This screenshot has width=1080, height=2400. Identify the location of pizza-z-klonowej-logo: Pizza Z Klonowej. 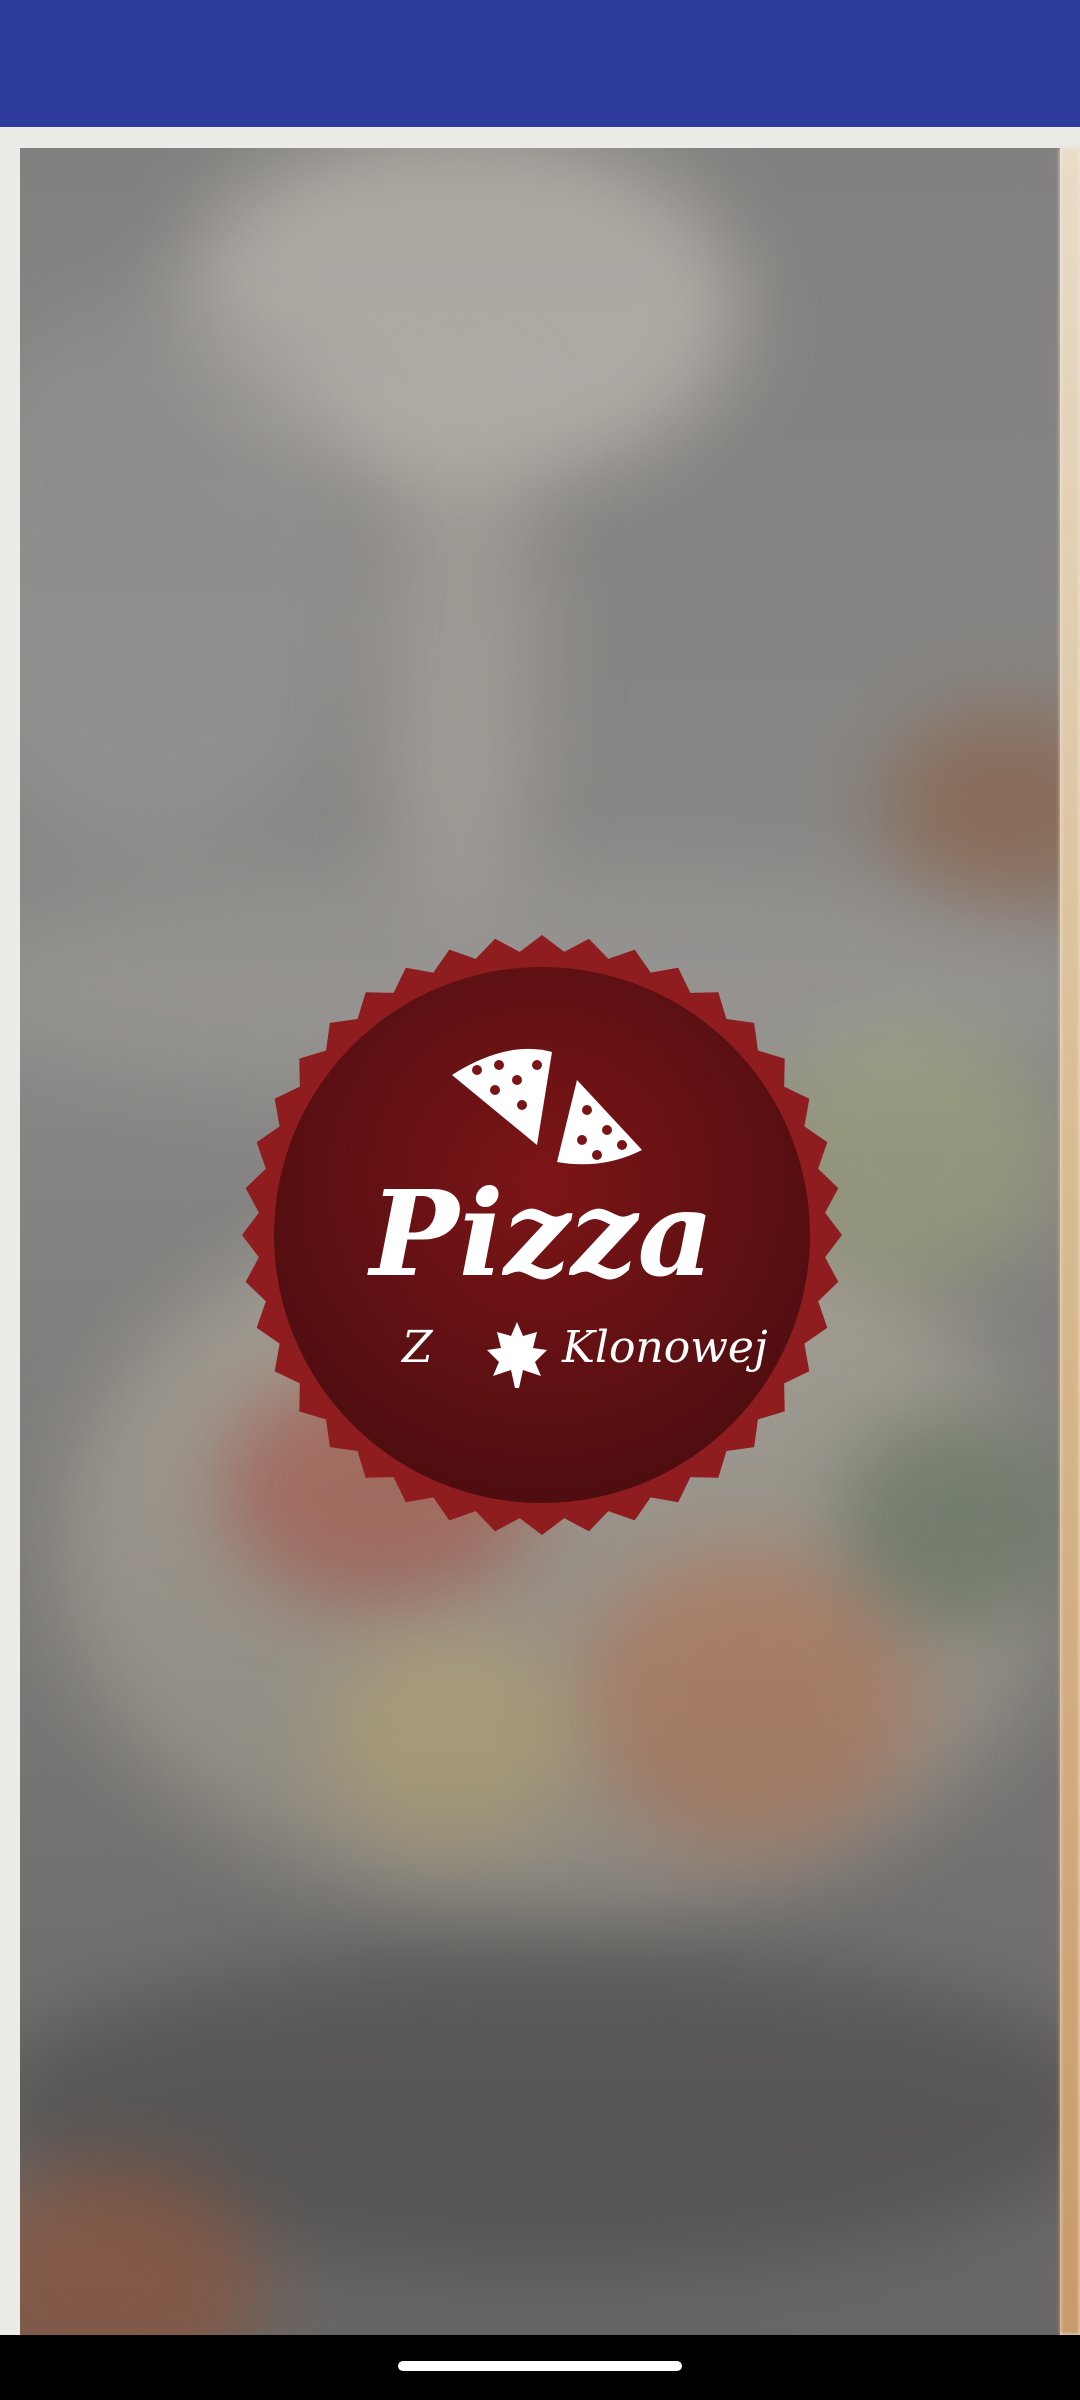
(542, 1235).